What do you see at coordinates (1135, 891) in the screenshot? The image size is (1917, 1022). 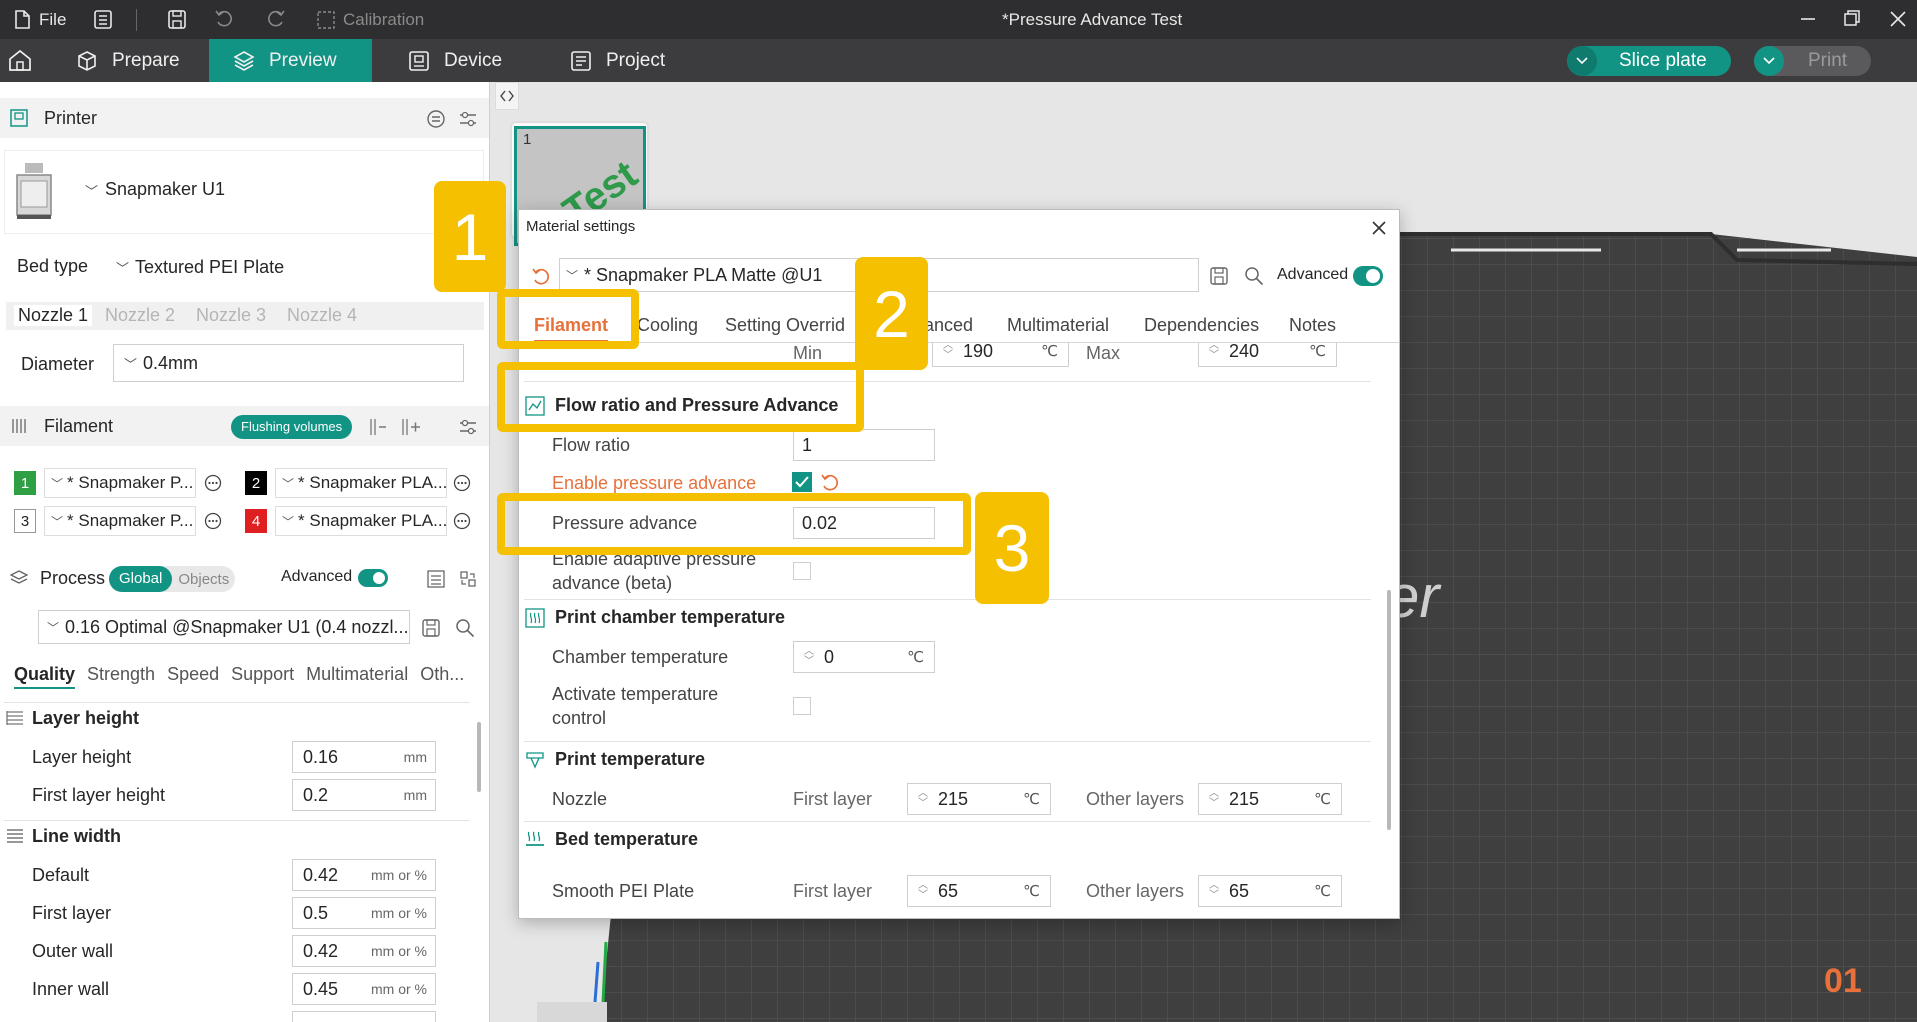 I see `bed-other-layers-label: Other layers` at bounding box center [1135, 891].